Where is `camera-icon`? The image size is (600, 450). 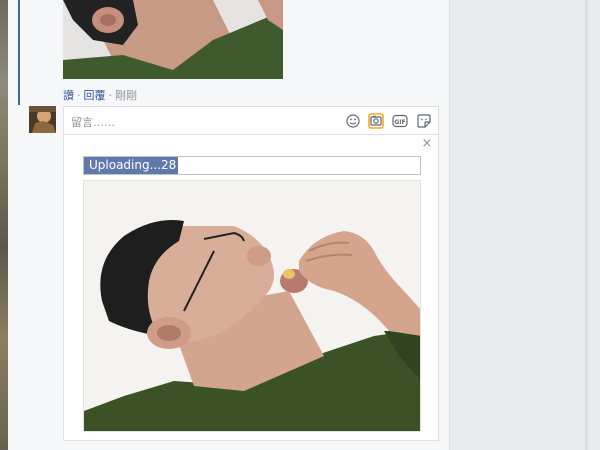
camera-icon is located at coordinates (376, 121).